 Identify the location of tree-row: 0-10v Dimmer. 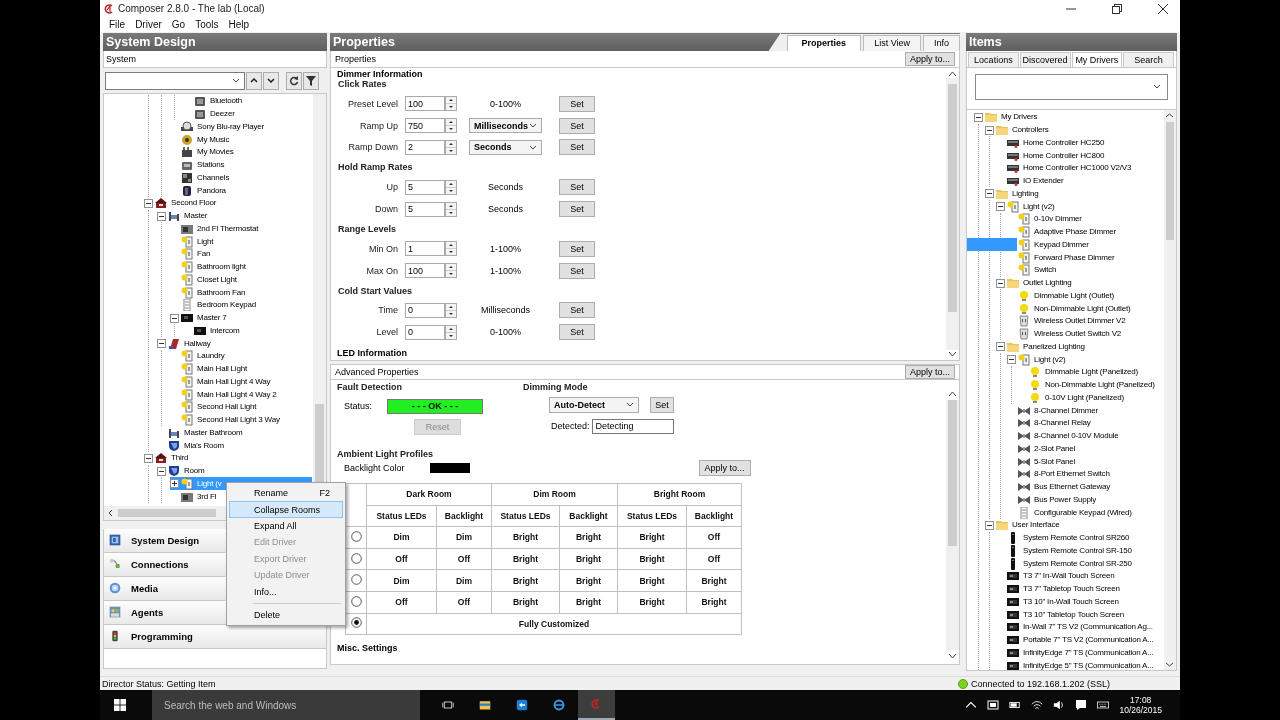
(1045, 219).